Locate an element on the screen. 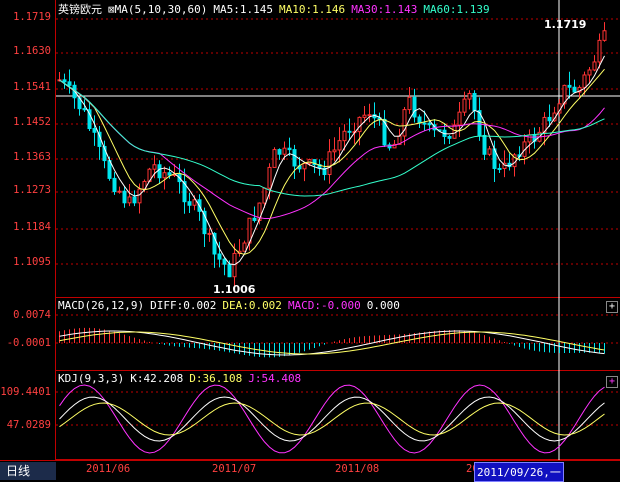 The height and width of the screenshot is (482, 620). y-tick-label: 1.1541 is located at coordinates (32, 87).